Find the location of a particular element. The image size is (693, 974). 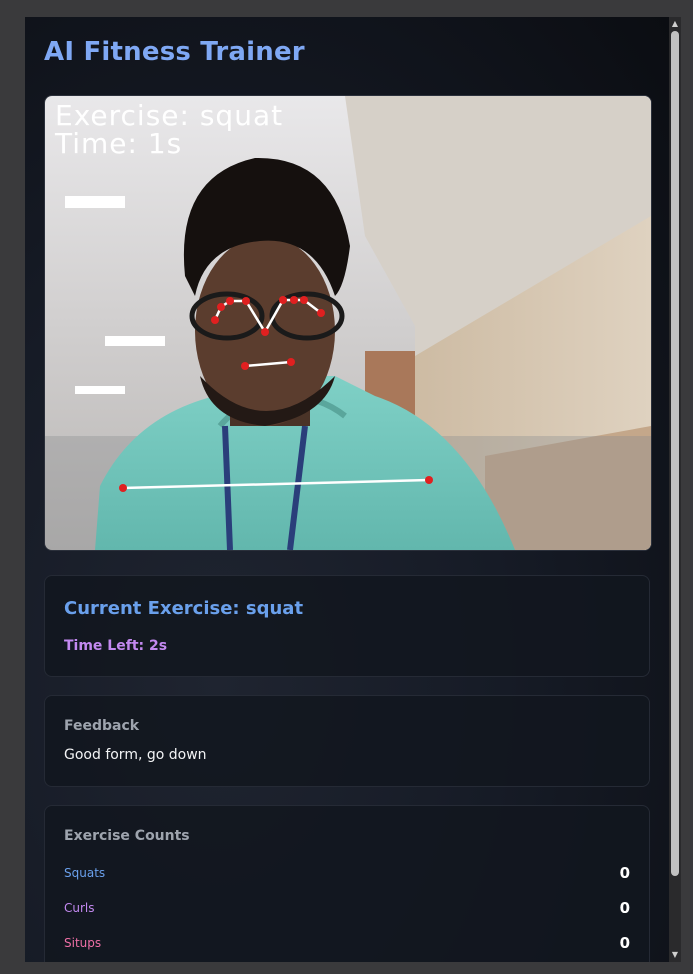

count-row-situps: Situps 0 is located at coordinates (347, 944).